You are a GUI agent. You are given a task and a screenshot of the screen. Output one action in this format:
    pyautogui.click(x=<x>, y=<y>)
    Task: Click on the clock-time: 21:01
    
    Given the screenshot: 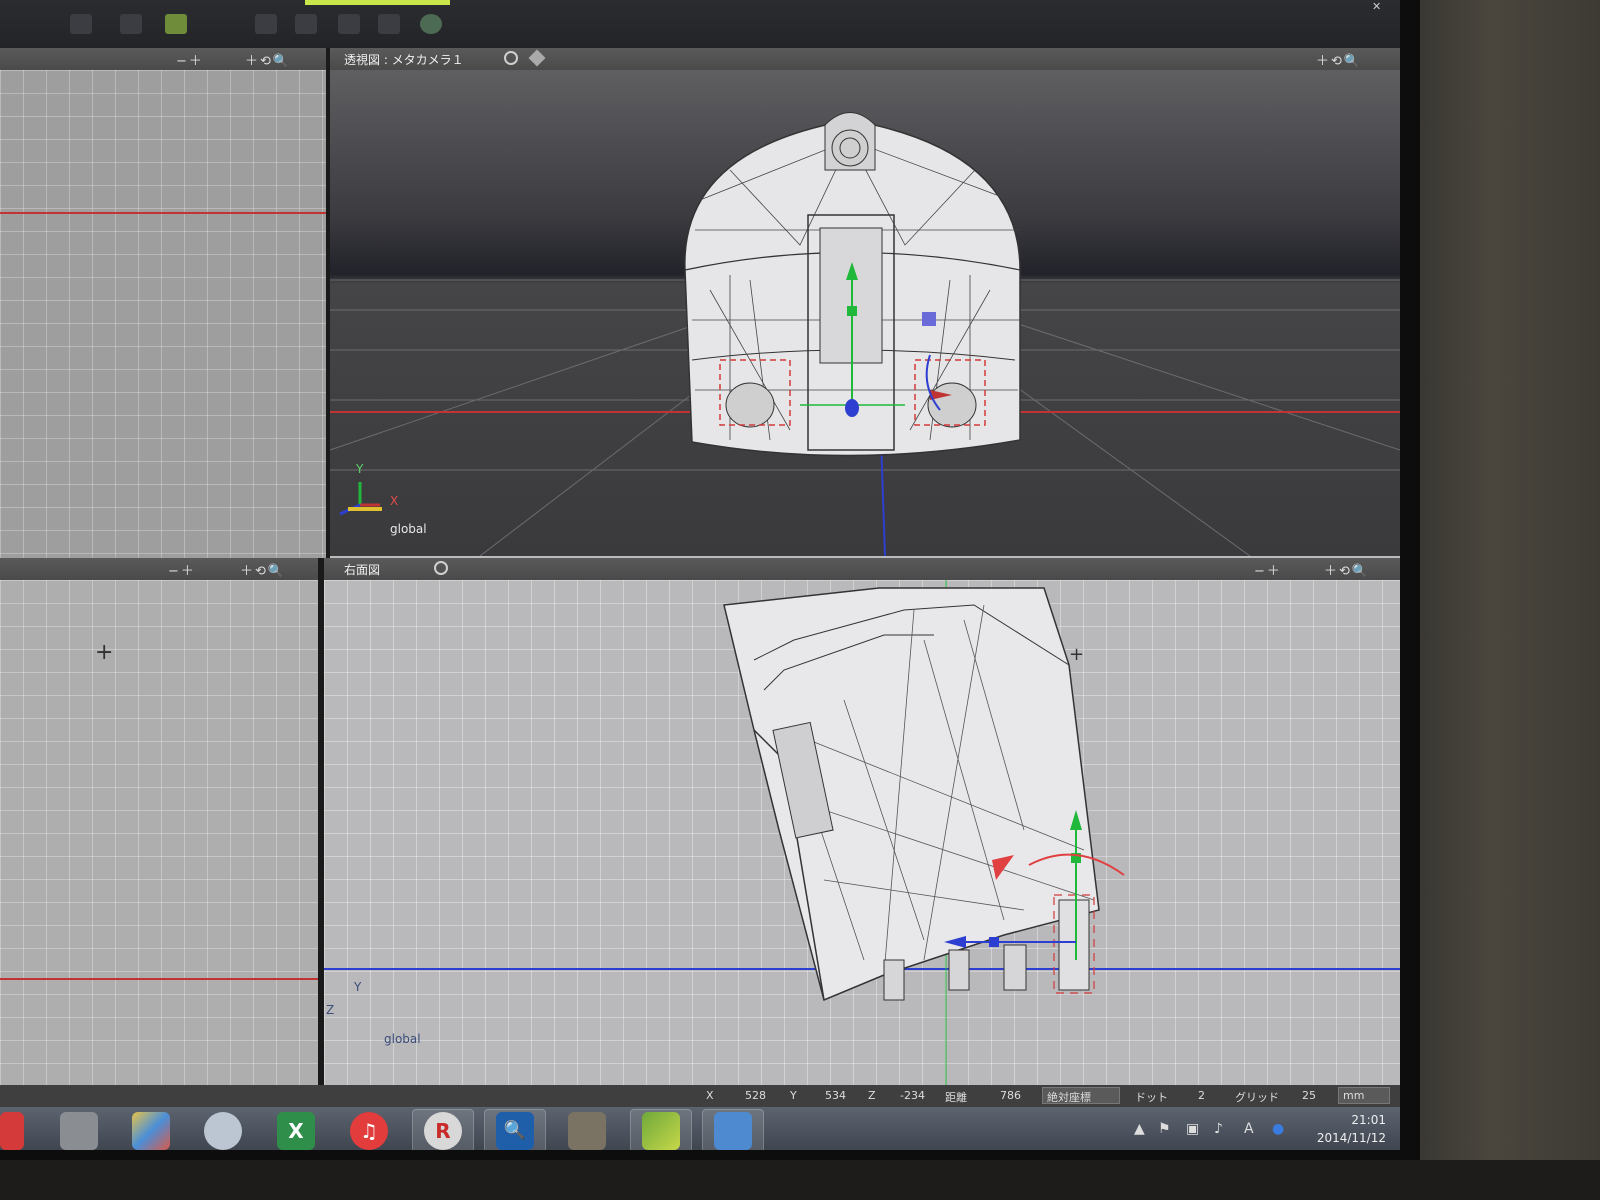 What is the action you would take?
    pyautogui.click(x=1368, y=1120)
    